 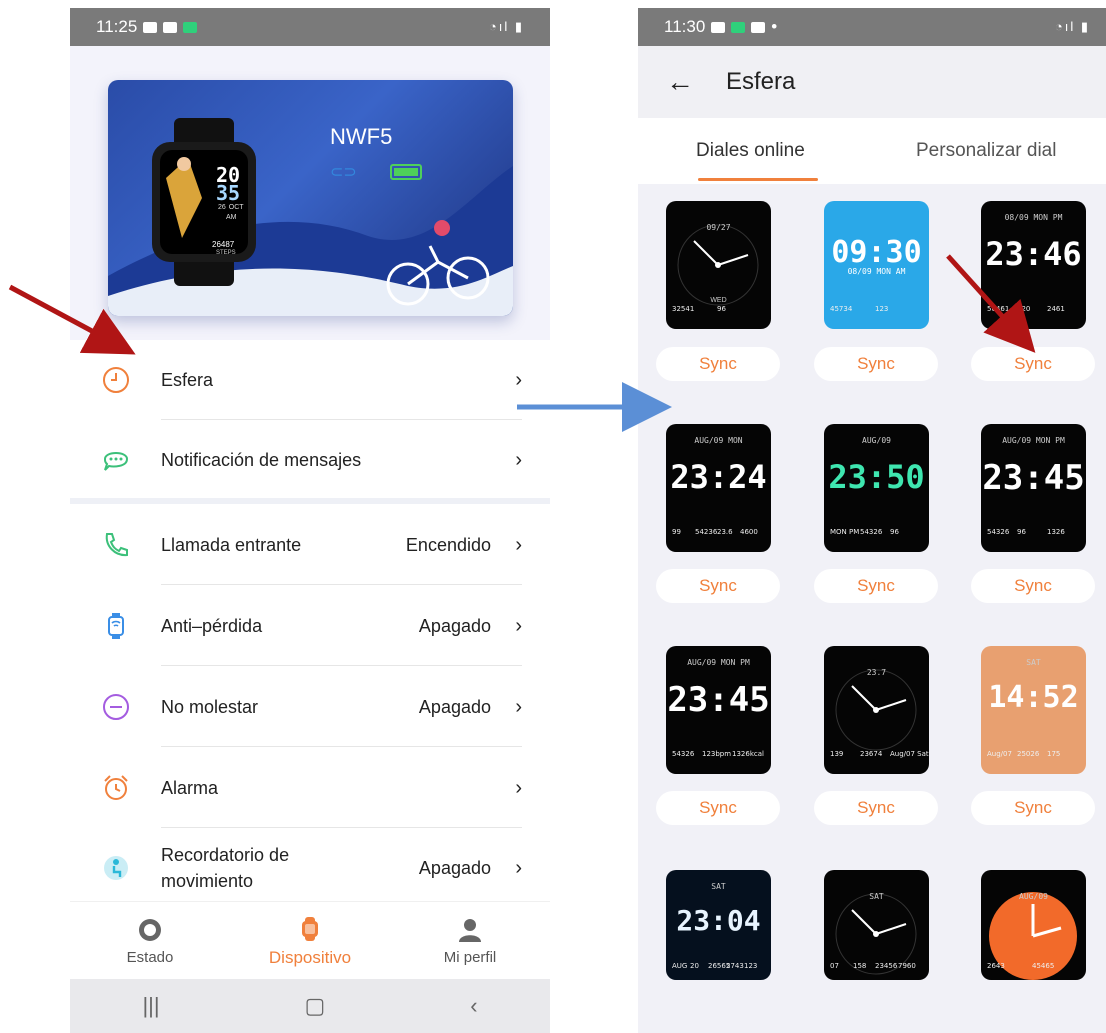 I want to click on watch-face-preview: SAT 07 158 23456 7960, so click(x=876, y=925).